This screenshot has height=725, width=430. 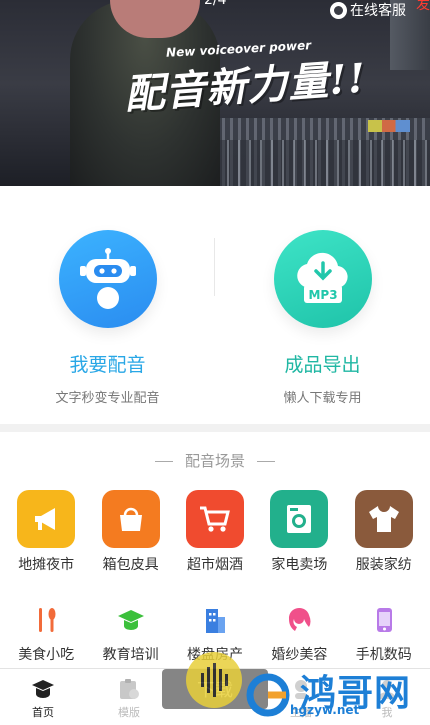 I want to click on scene-label: 家电卖场, so click(x=299, y=565).